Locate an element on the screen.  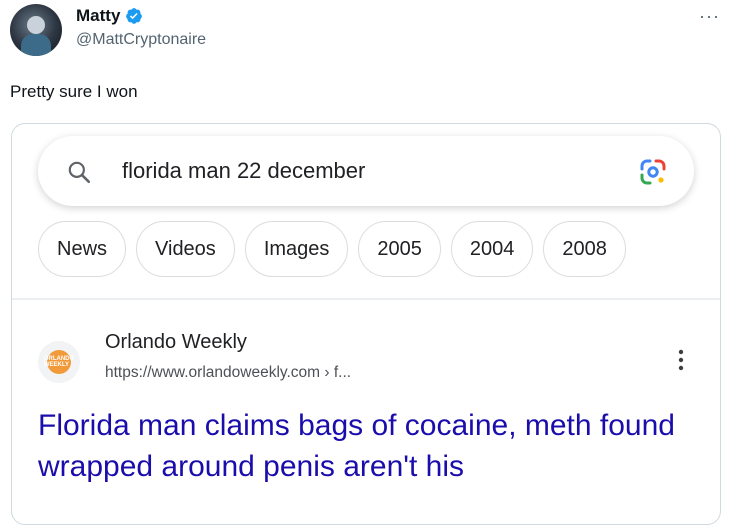
chip-2008: 2008 is located at coordinates (584, 249).